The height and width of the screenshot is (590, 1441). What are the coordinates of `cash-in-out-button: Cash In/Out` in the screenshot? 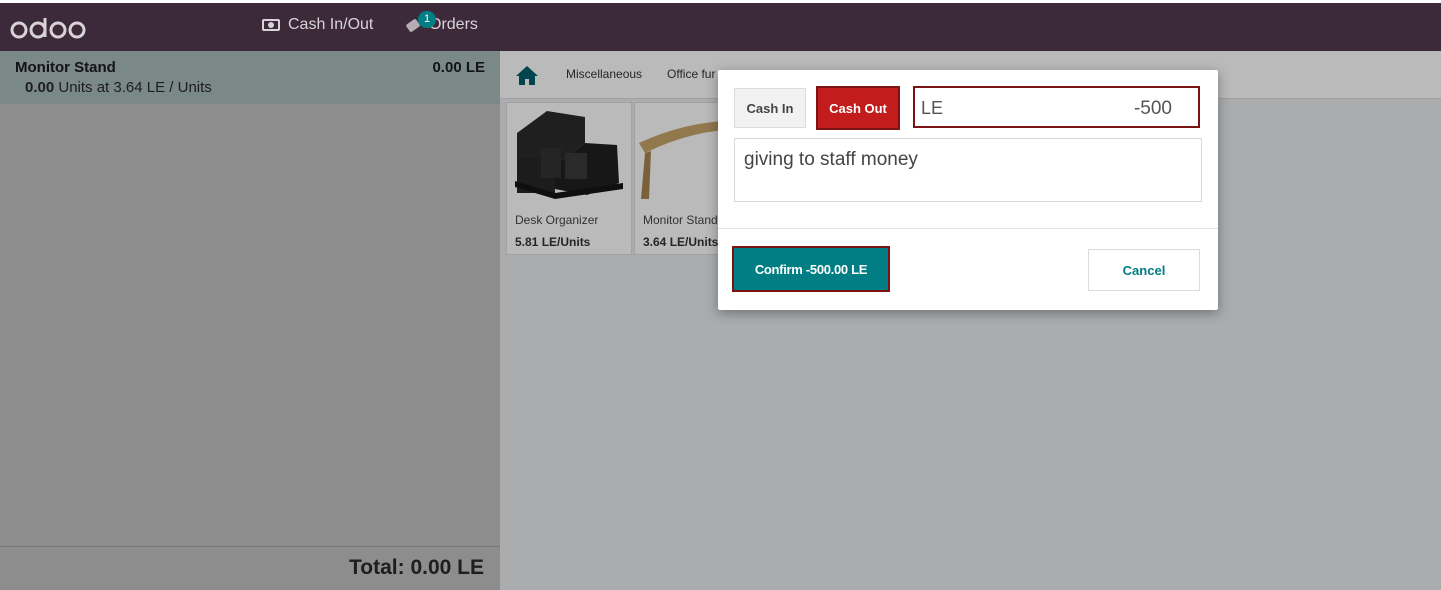 It's located at (317, 25).